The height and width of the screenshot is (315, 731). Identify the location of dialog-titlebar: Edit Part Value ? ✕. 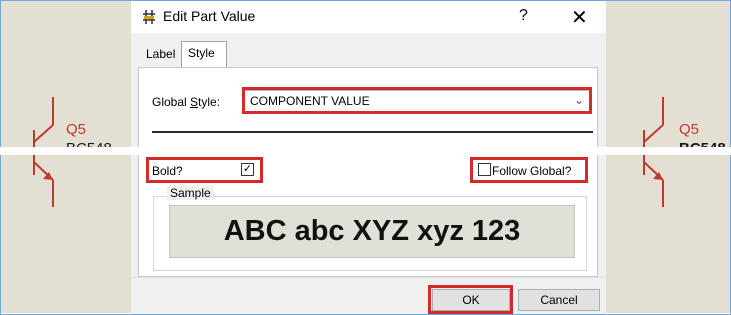
(368, 17).